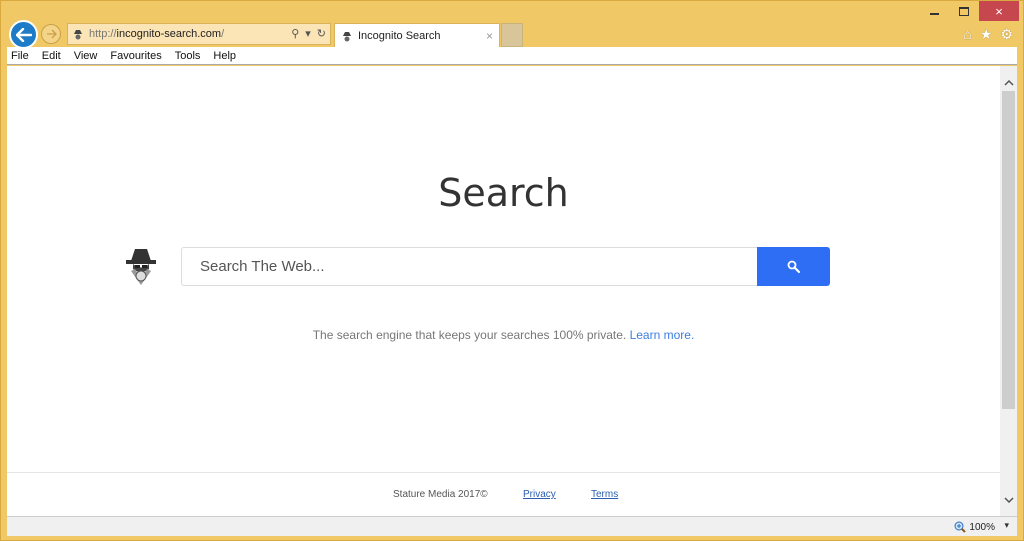 The image size is (1024, 541). I want to click on back-arrow-icon, so click(23, 34).